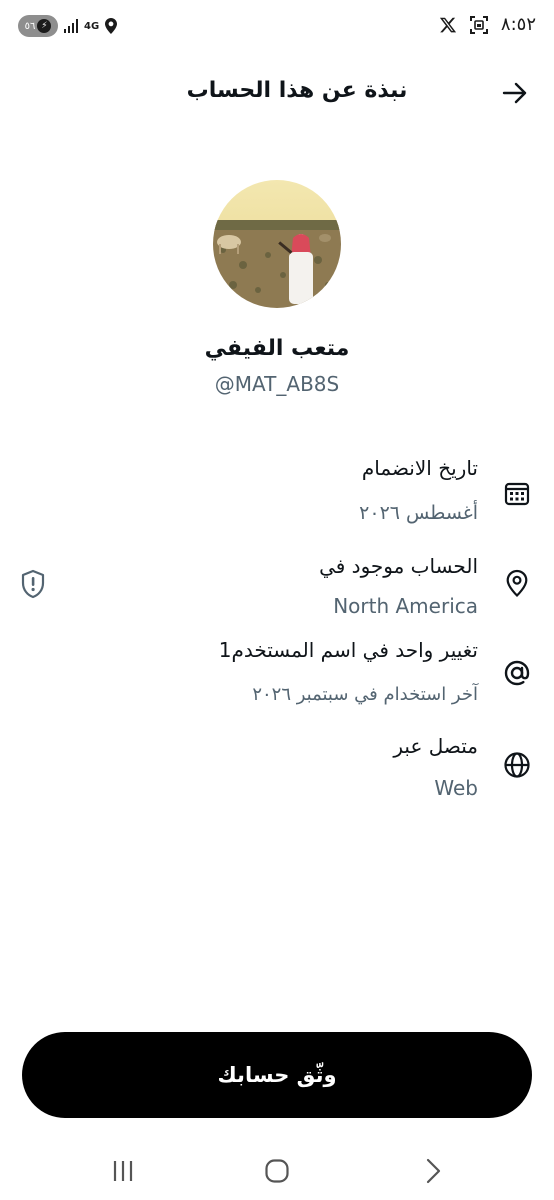  I want to click on display-name: متعب الفيفي, so click(277, 348).